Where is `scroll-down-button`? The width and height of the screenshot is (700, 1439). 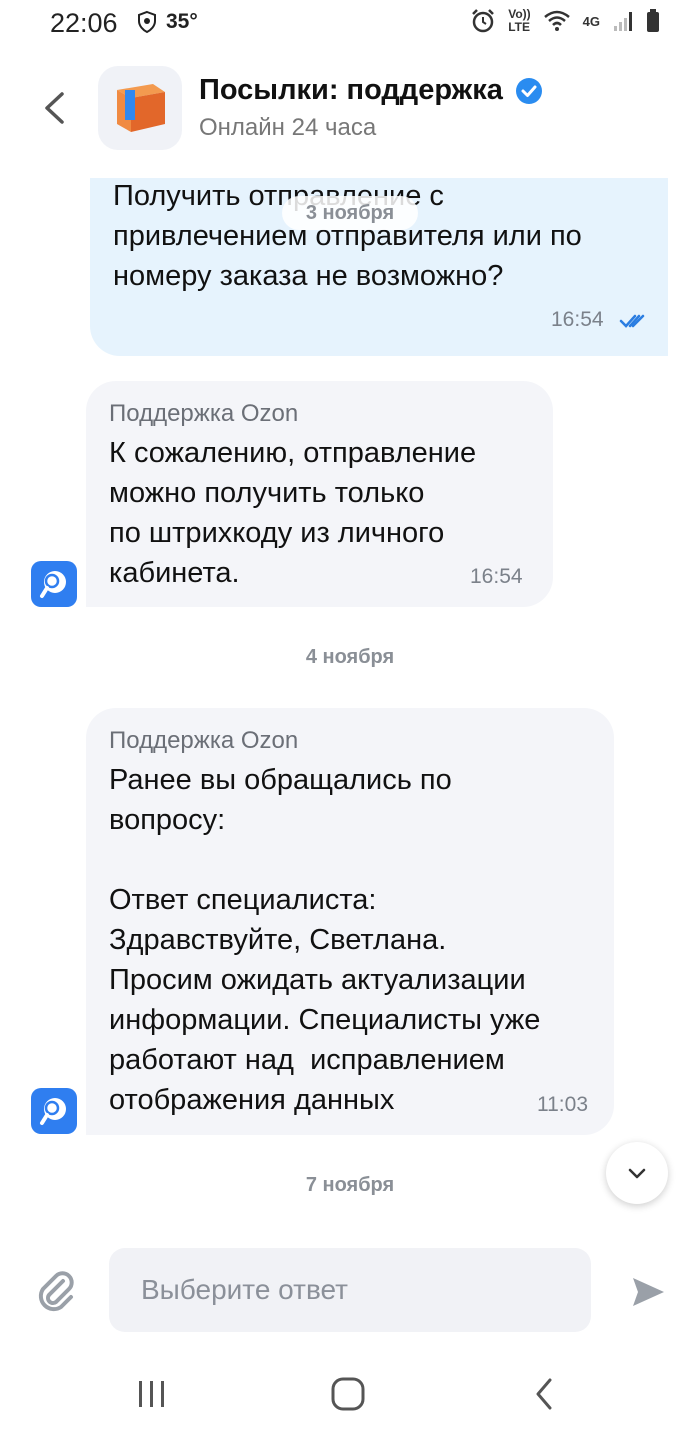 scroll-down-button is located at coordinates (637, 1173).